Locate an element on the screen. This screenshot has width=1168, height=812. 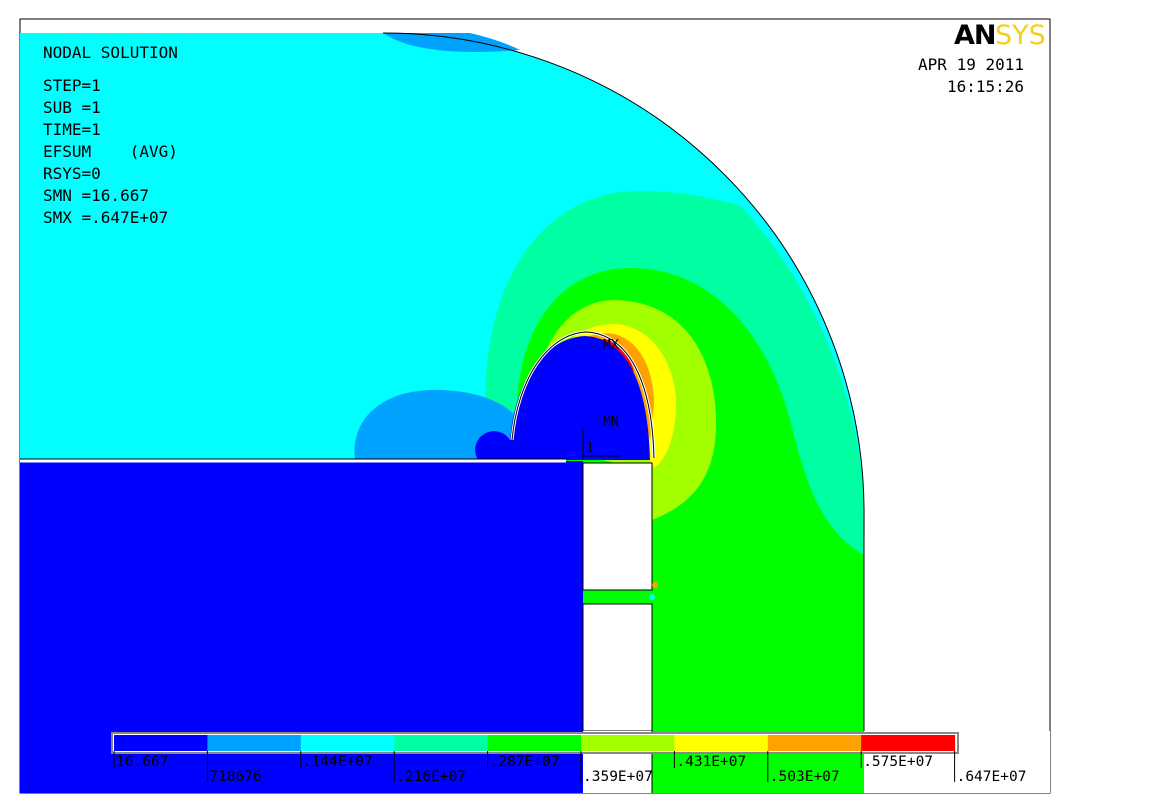
hotspot-mark is located at coordinates (655, 585).